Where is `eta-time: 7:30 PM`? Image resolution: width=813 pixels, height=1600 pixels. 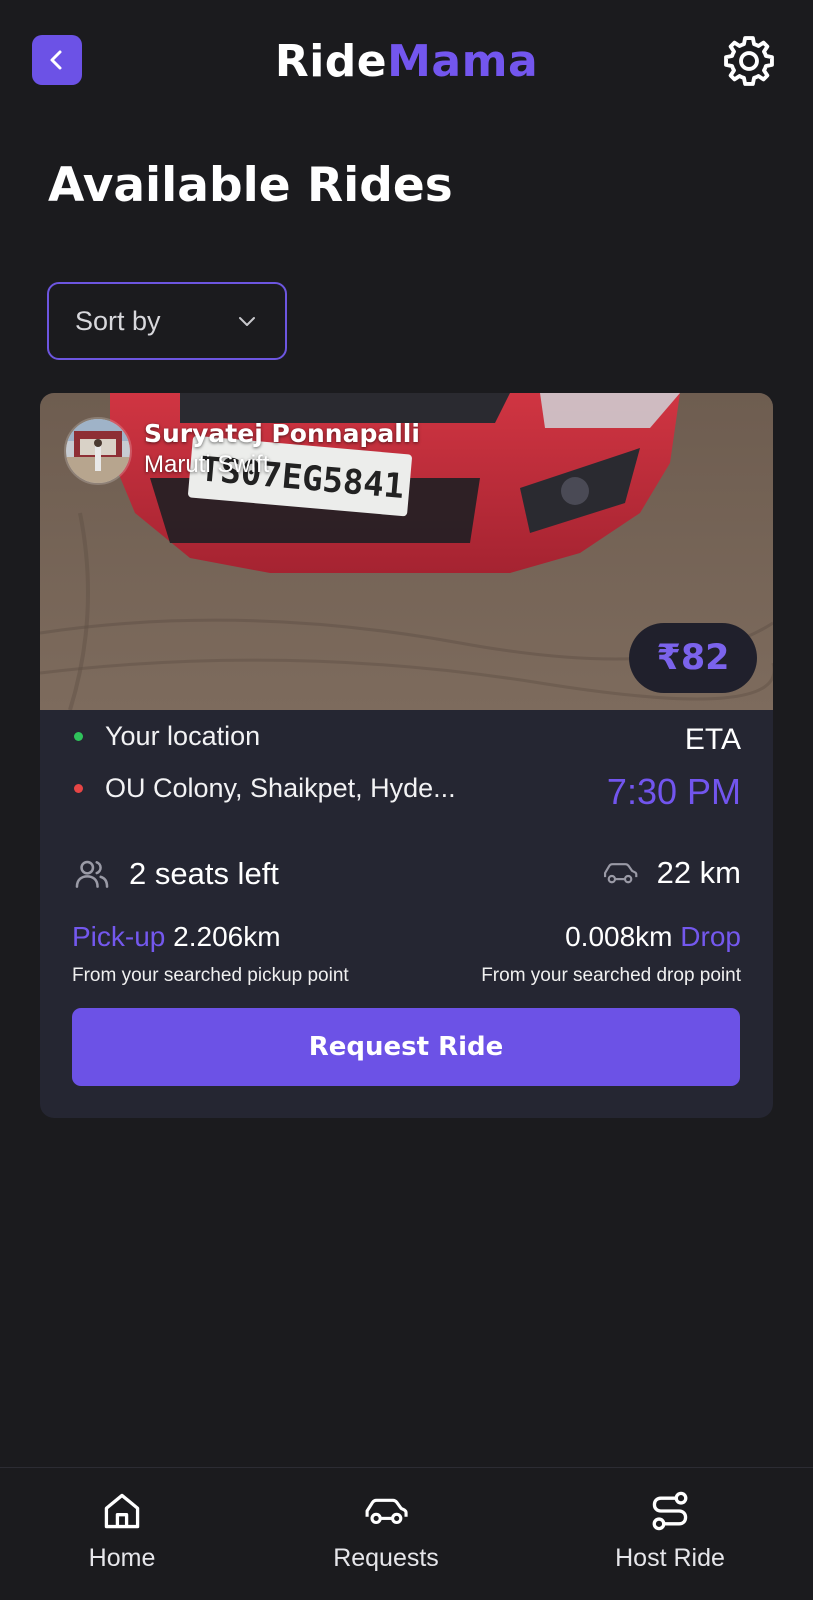
eta-time: 7:30 PM is located at coordinates (673, 791).